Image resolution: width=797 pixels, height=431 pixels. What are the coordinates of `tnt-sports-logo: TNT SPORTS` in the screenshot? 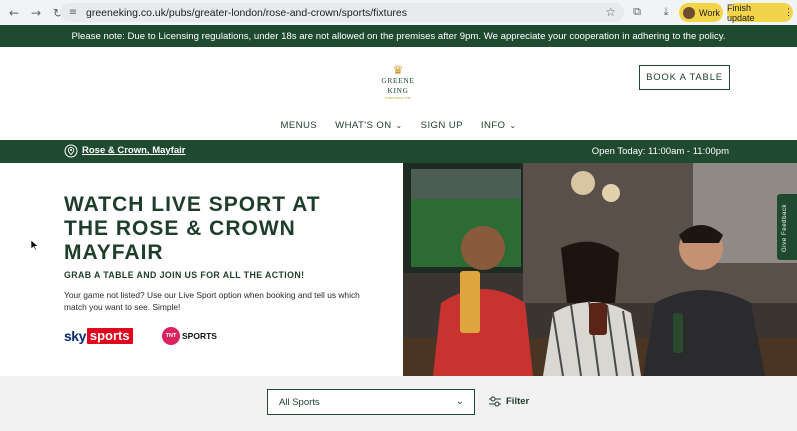 It's located at (189, 336).